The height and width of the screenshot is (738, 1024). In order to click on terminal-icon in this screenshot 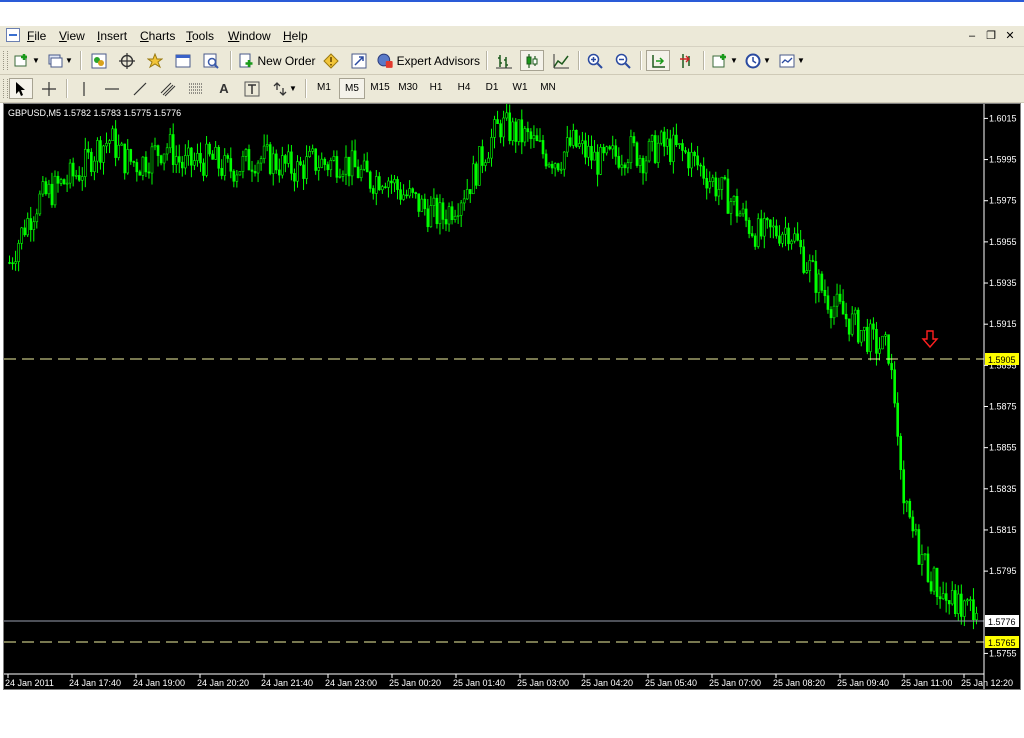, I will do `click(183, 60)`.